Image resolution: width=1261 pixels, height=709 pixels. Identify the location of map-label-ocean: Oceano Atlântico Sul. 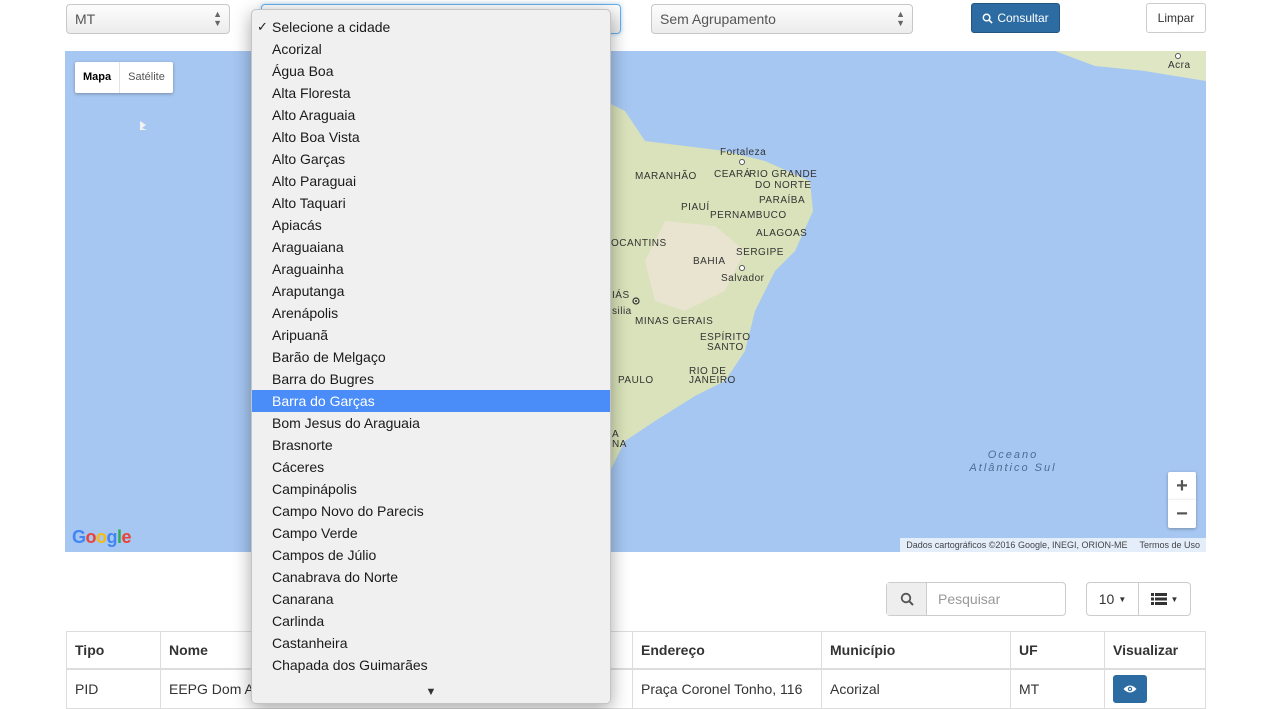
(1013, 462).